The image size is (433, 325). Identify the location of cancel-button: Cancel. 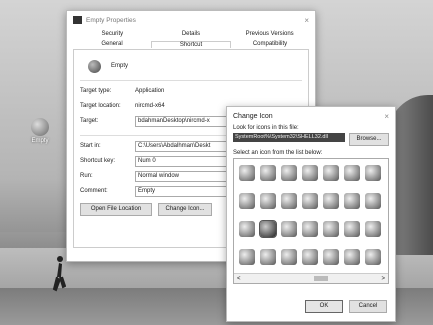
(368, 306).